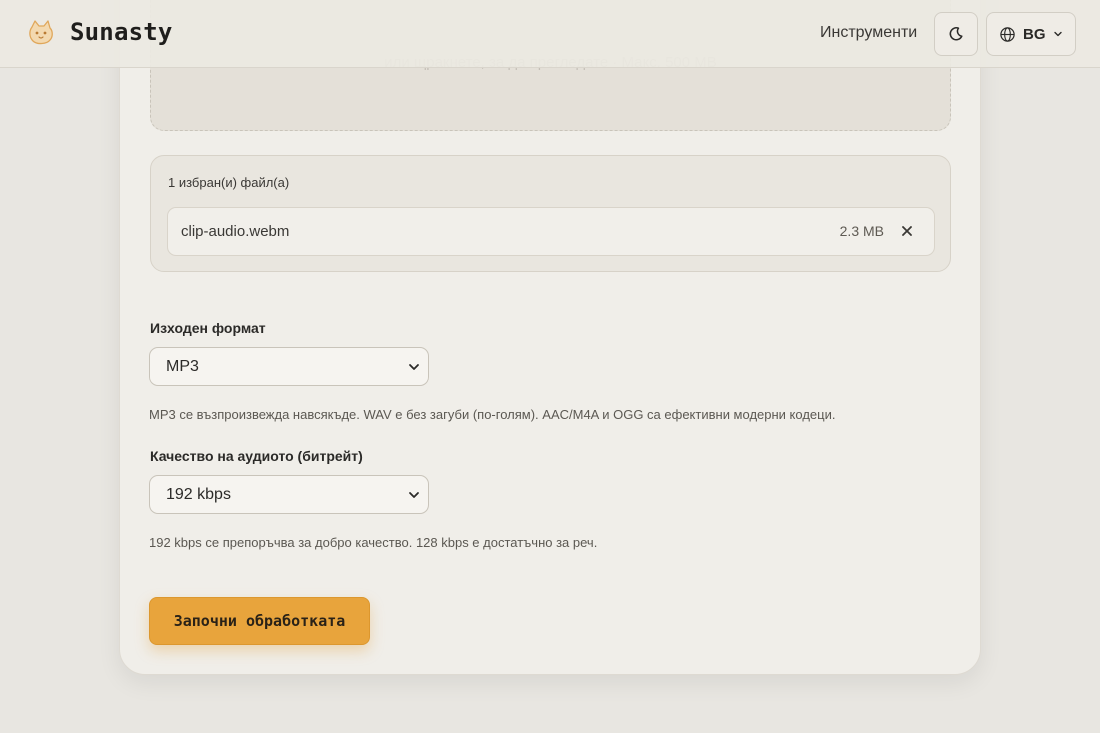  What do you see at coordinates (861, 231) in the screenshot?
I see `file-size: 2.3 MB` at bounding box center [861, 231].